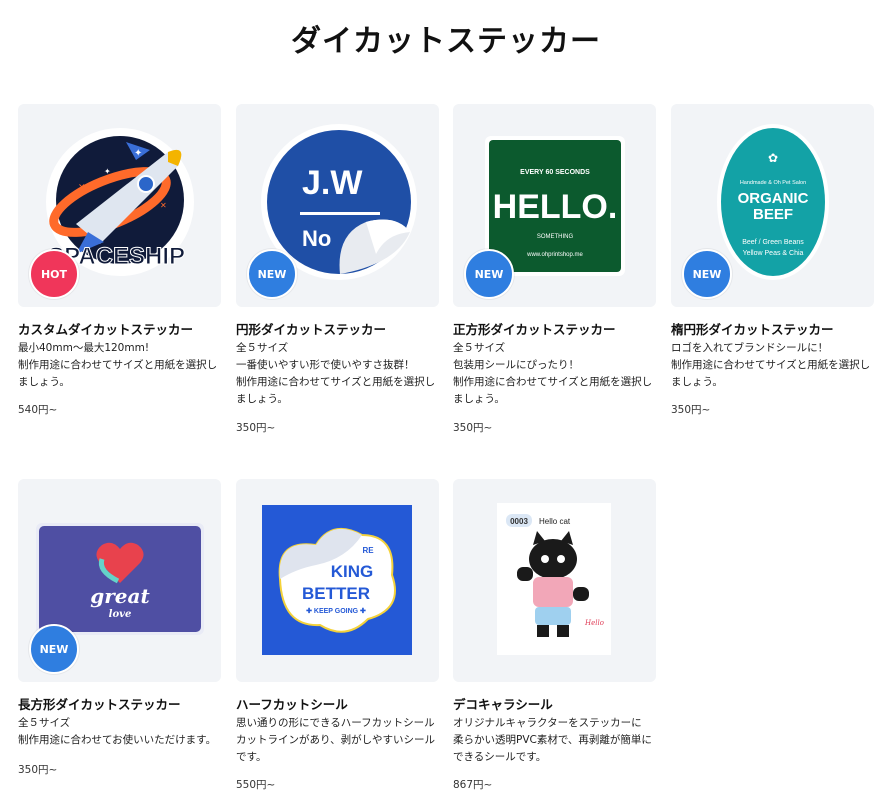 The height and width of the screenshot is (795, 892). I want to click on sticker-art-text: KING, so click(352, 571).